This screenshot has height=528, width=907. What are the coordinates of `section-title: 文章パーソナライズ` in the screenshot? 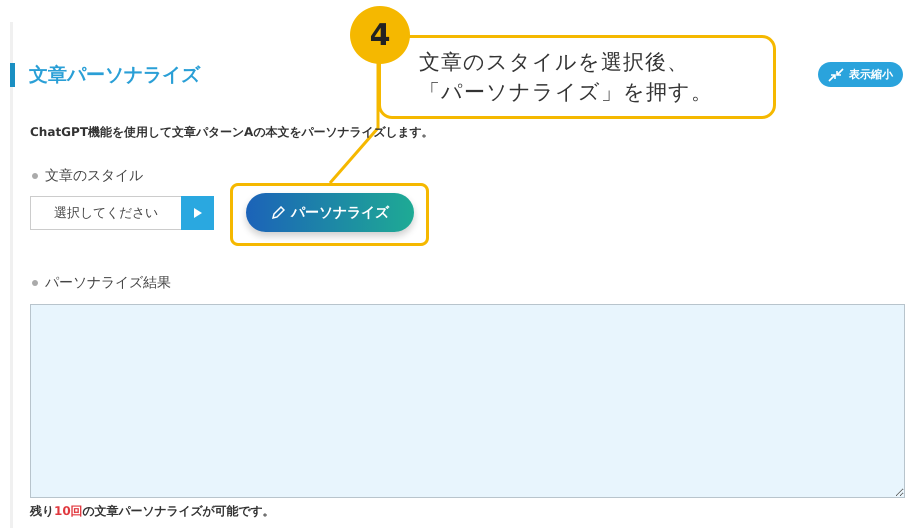 It's located at (105, 74).